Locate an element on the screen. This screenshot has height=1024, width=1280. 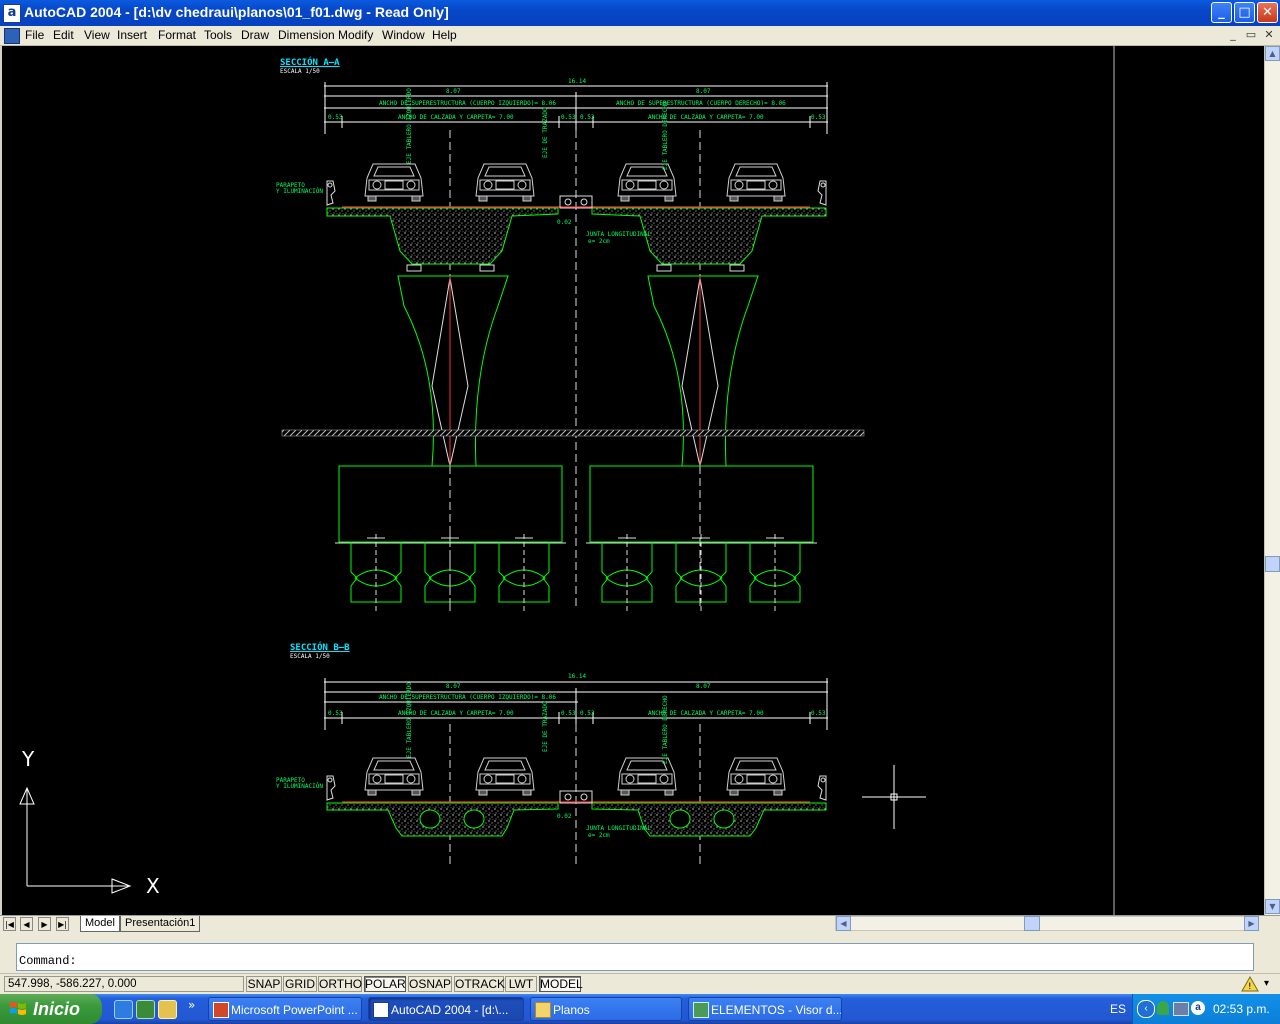
snap-toggle: SNAP is located at coordinates (264, 984).